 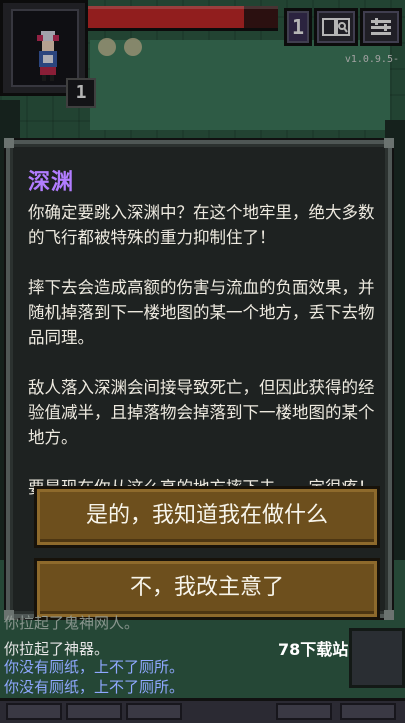 I want to click on quick-action-button, so click(x=377, y=658).